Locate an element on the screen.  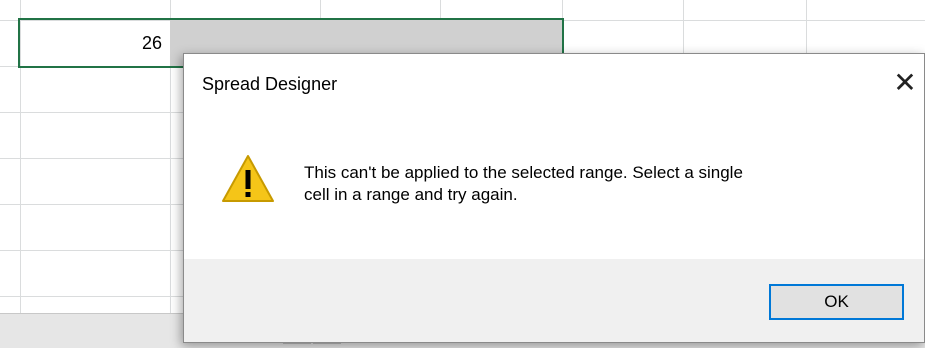
close-icon: ✕ is located at coordinates (905, 82).